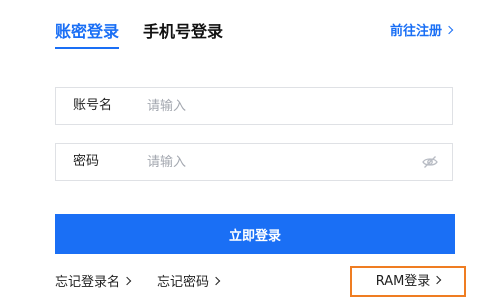 The width and height of the screenshot is (499, 307). I want to click on register-link-label: 前往注册, so click(415, 31).